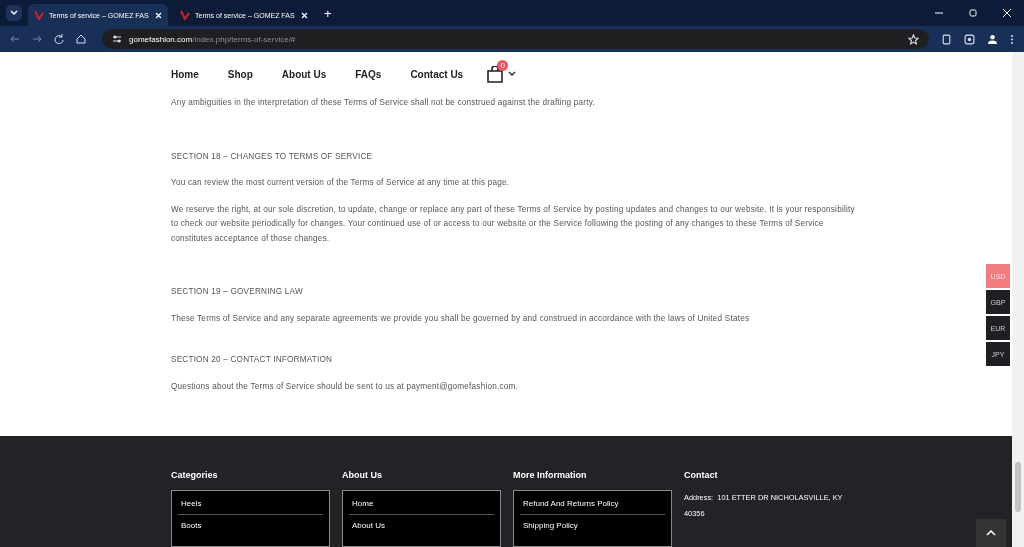  What do you see at coordinates (946, 39) in the screenshot?
I see `extensions-icon` at bounding box center [946, 39].